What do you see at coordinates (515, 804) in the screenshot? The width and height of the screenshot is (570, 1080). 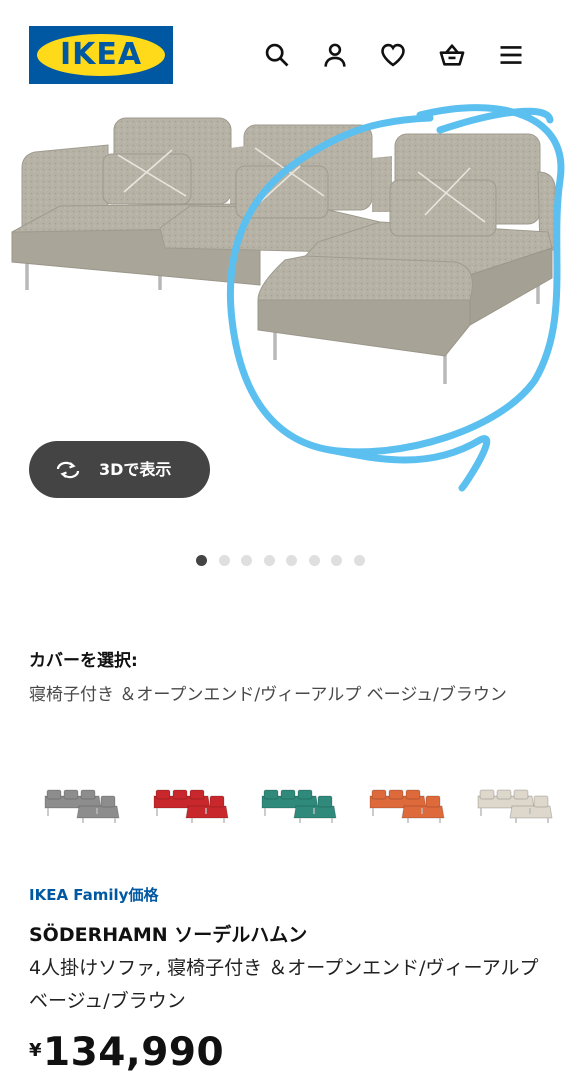 I see `cover-swatch-beige` at bounding box center [515, 804].